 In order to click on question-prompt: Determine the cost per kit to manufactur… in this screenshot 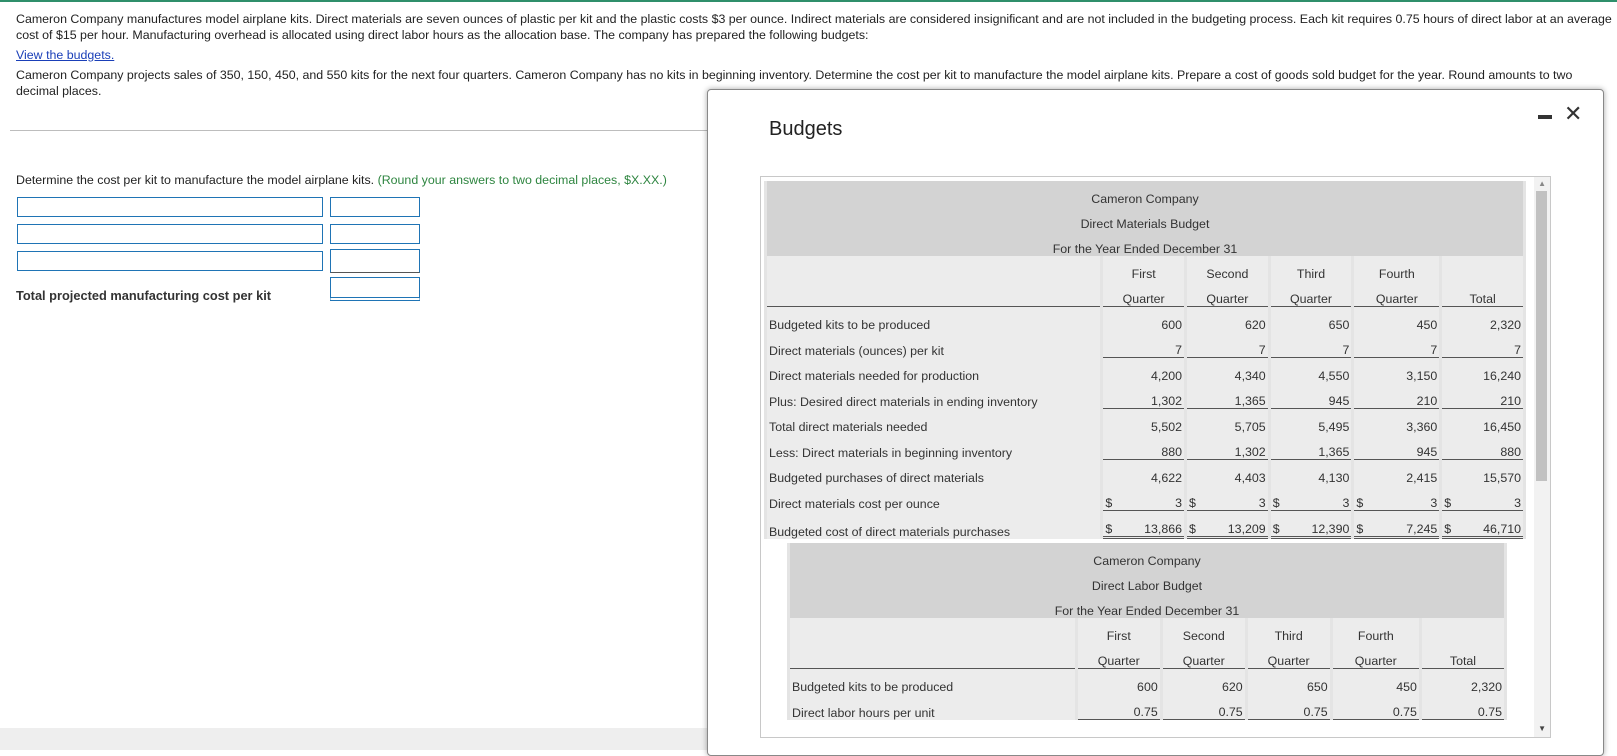, I will do `click(341, 180)`.